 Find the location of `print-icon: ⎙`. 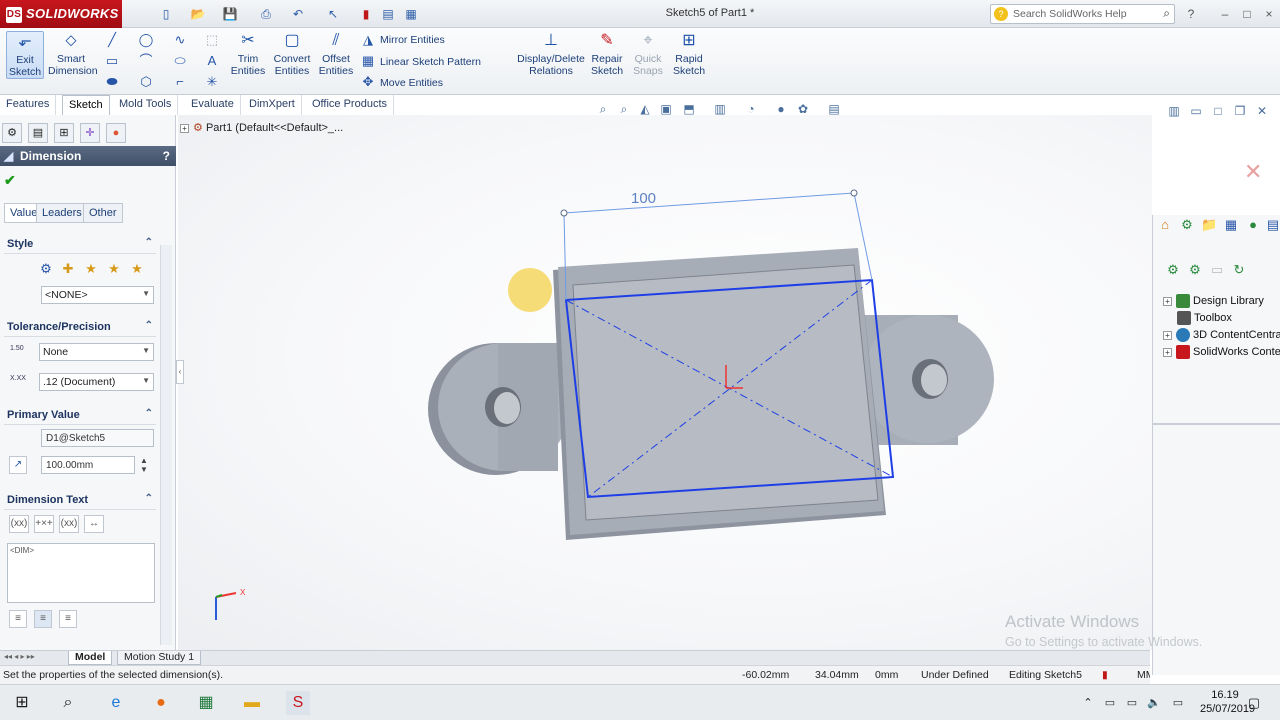

print-icon: ⎙ is located at coordinates (266, 14).